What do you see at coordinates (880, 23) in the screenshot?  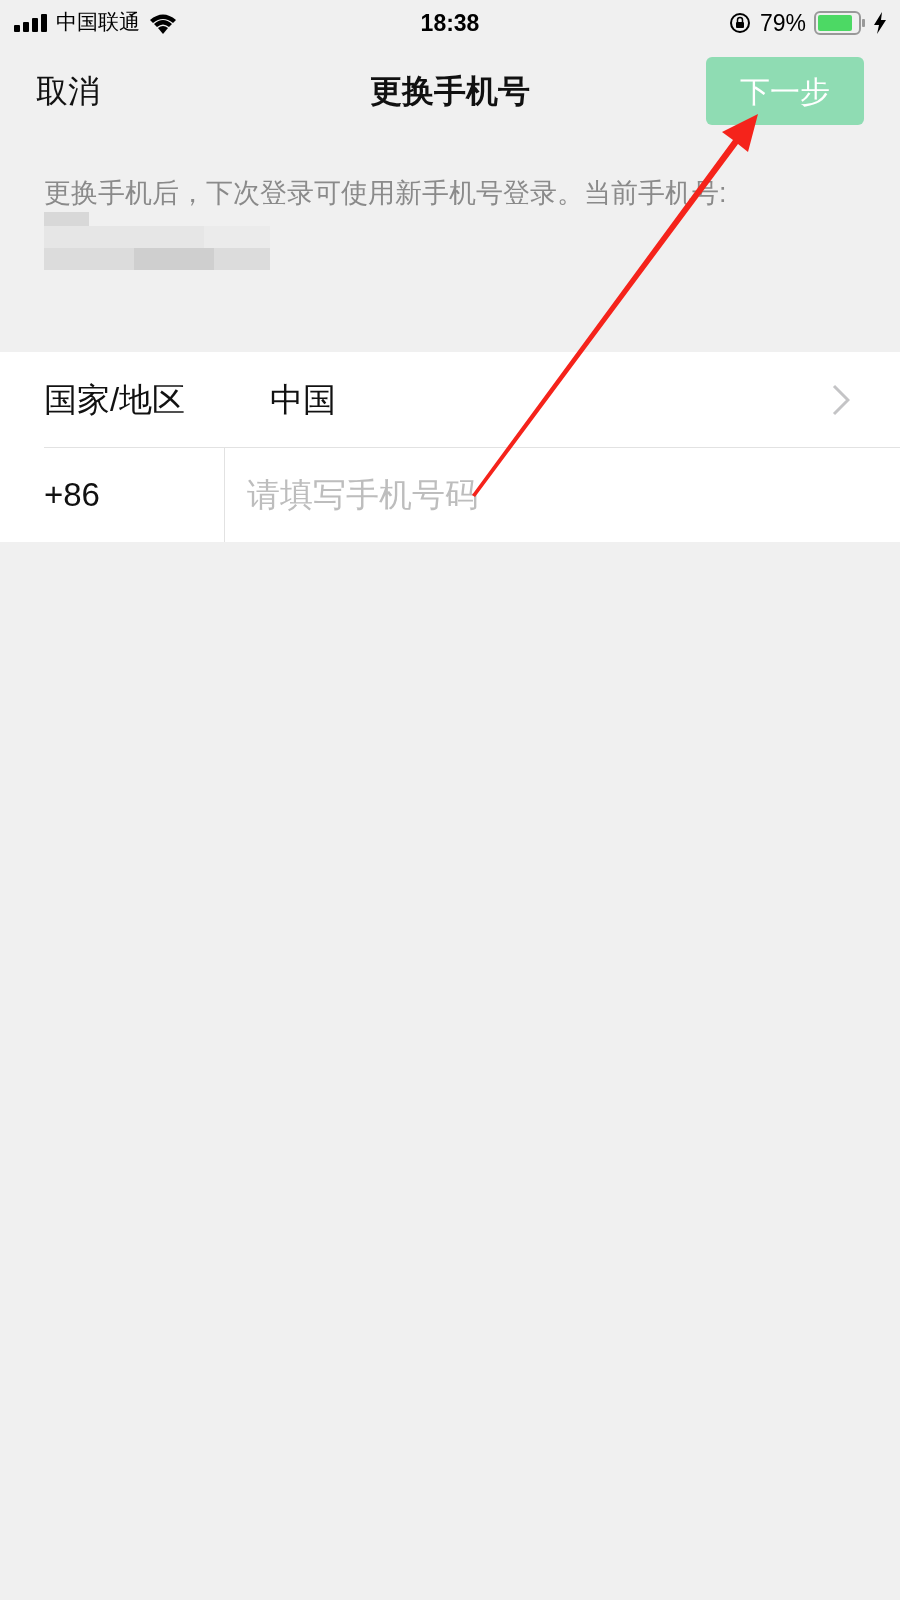 I see `charging-icon` at bounding box center [880, 23].